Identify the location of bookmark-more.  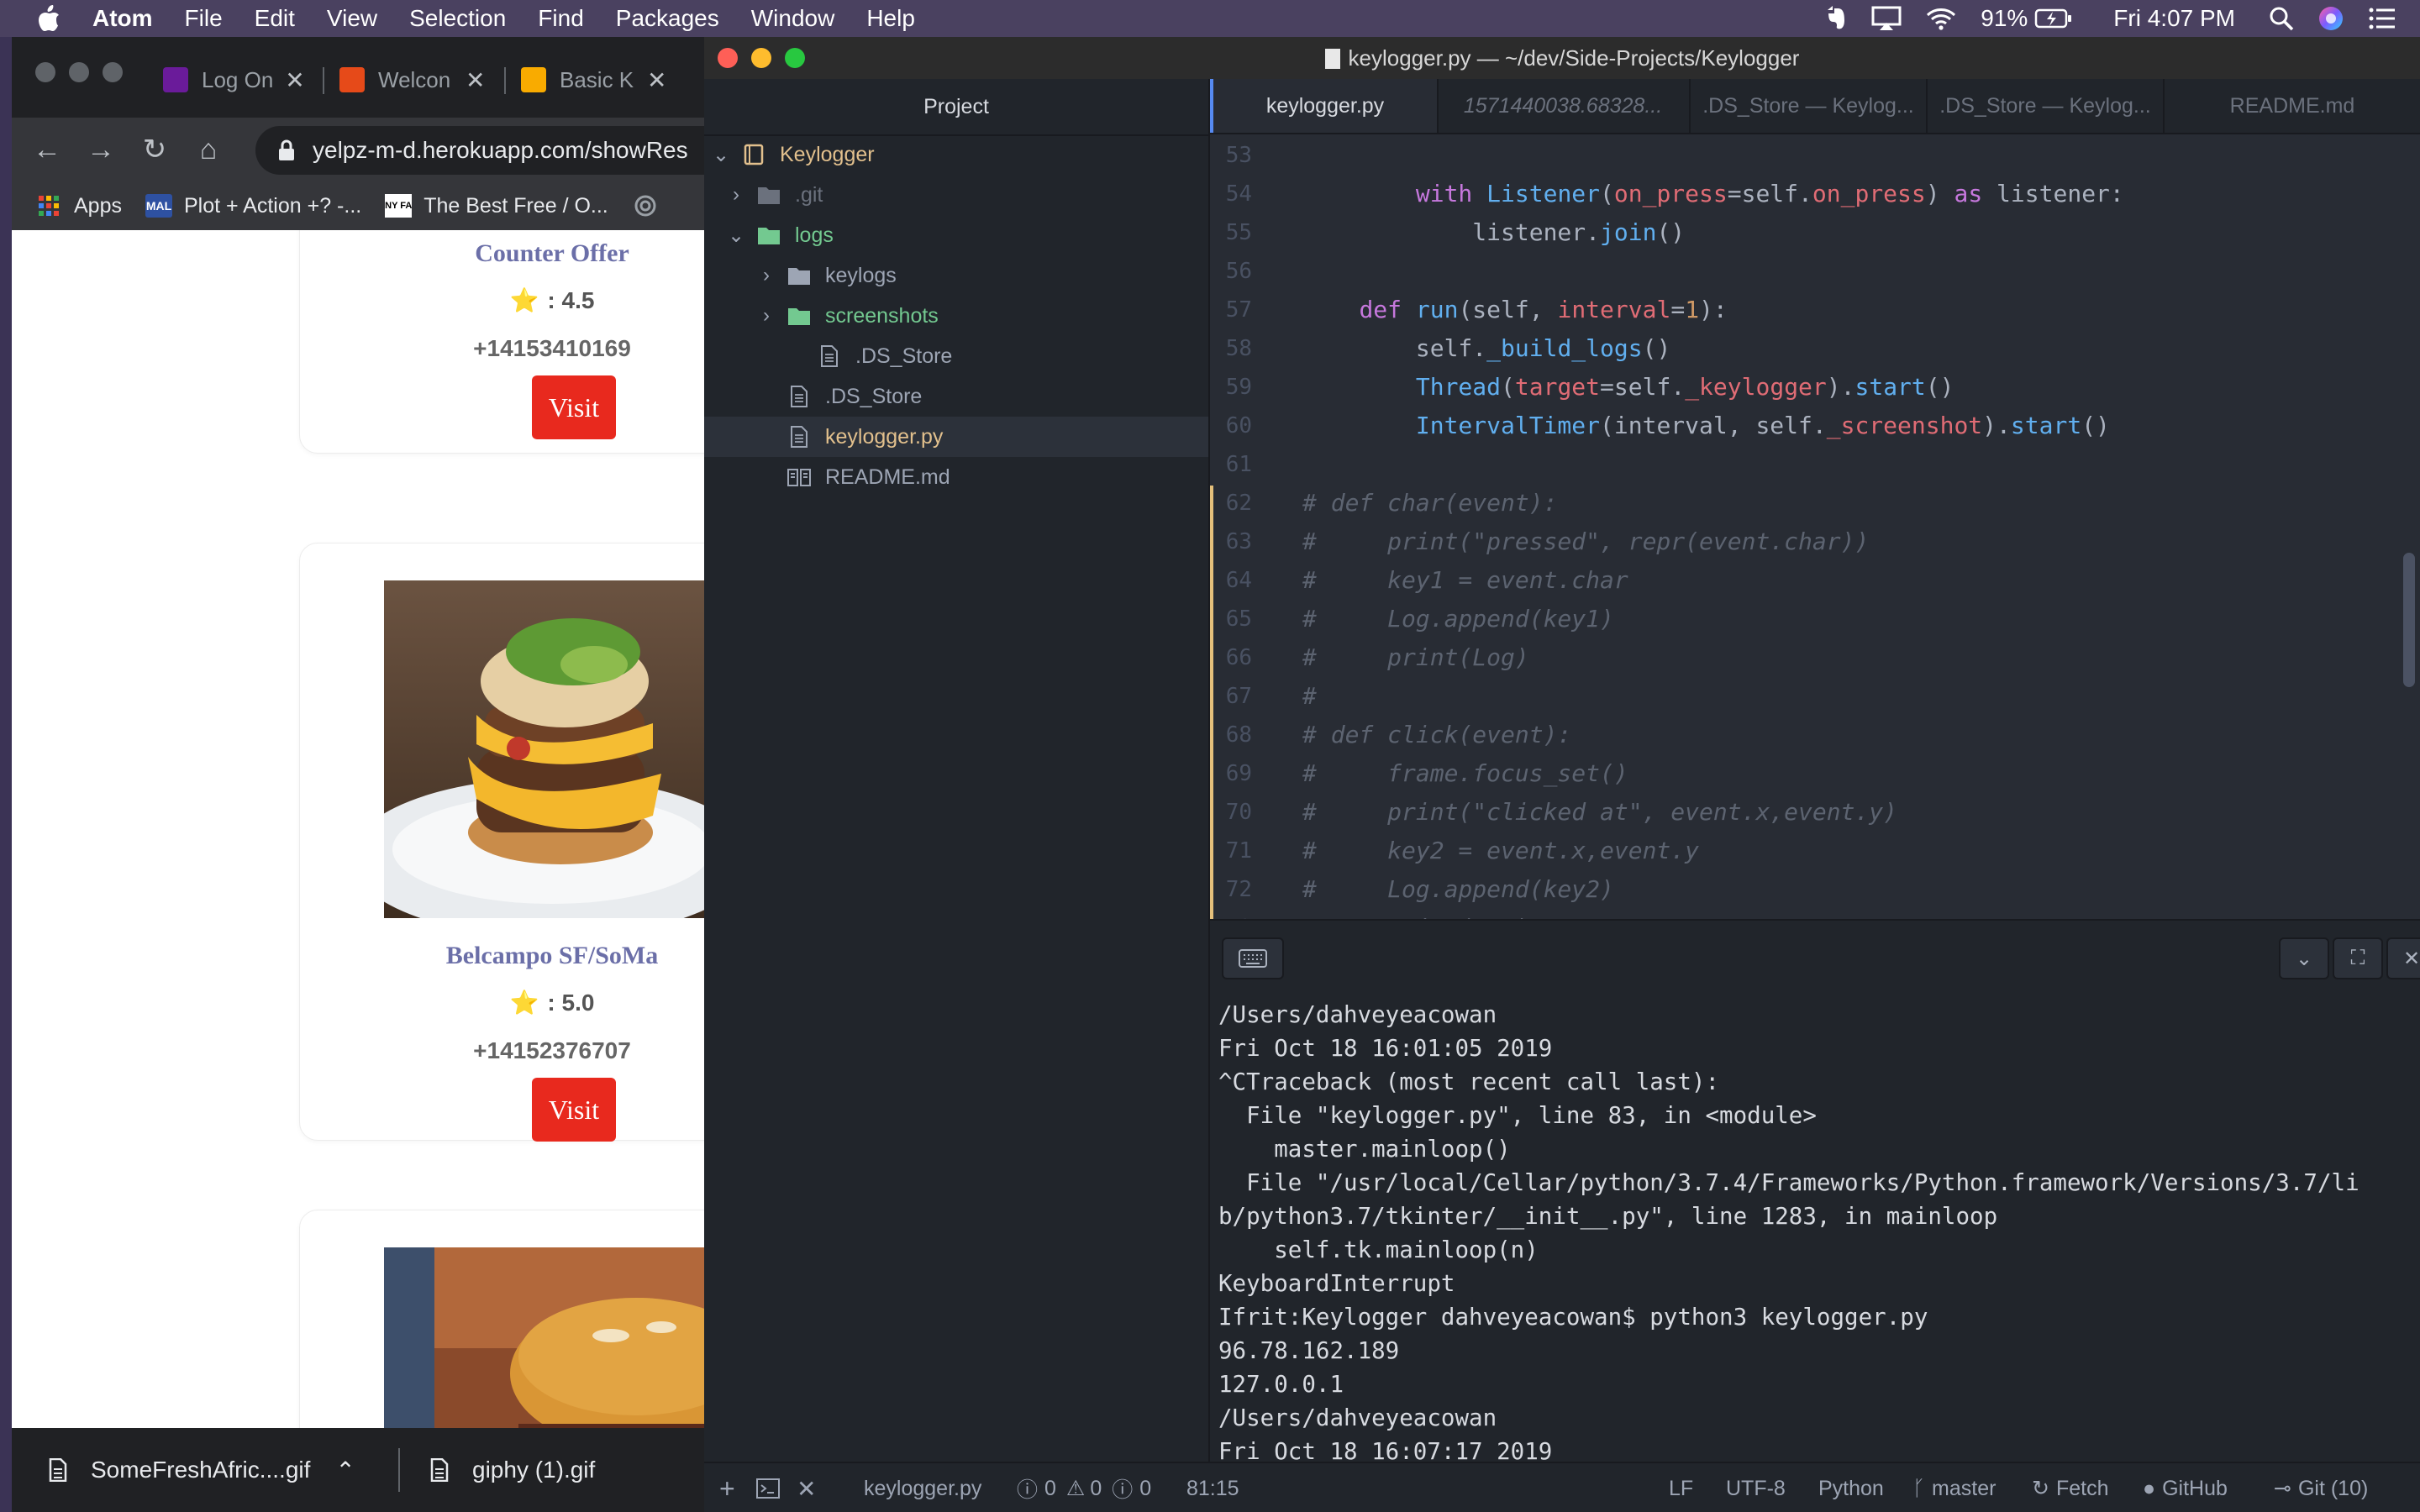
(651, 206).